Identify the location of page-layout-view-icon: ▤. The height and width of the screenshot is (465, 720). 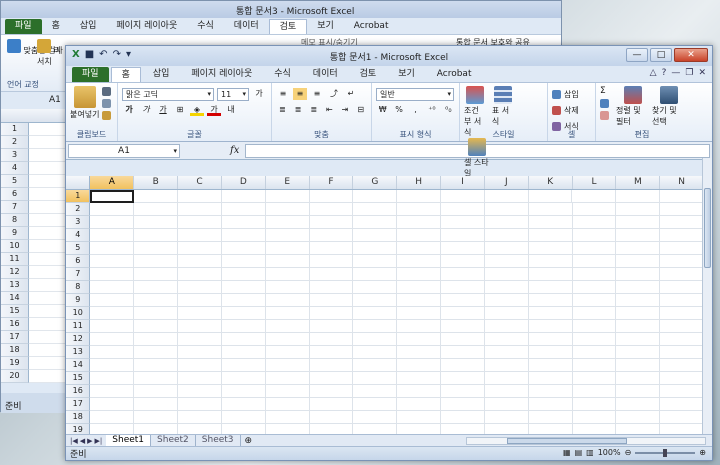
(579, 452).